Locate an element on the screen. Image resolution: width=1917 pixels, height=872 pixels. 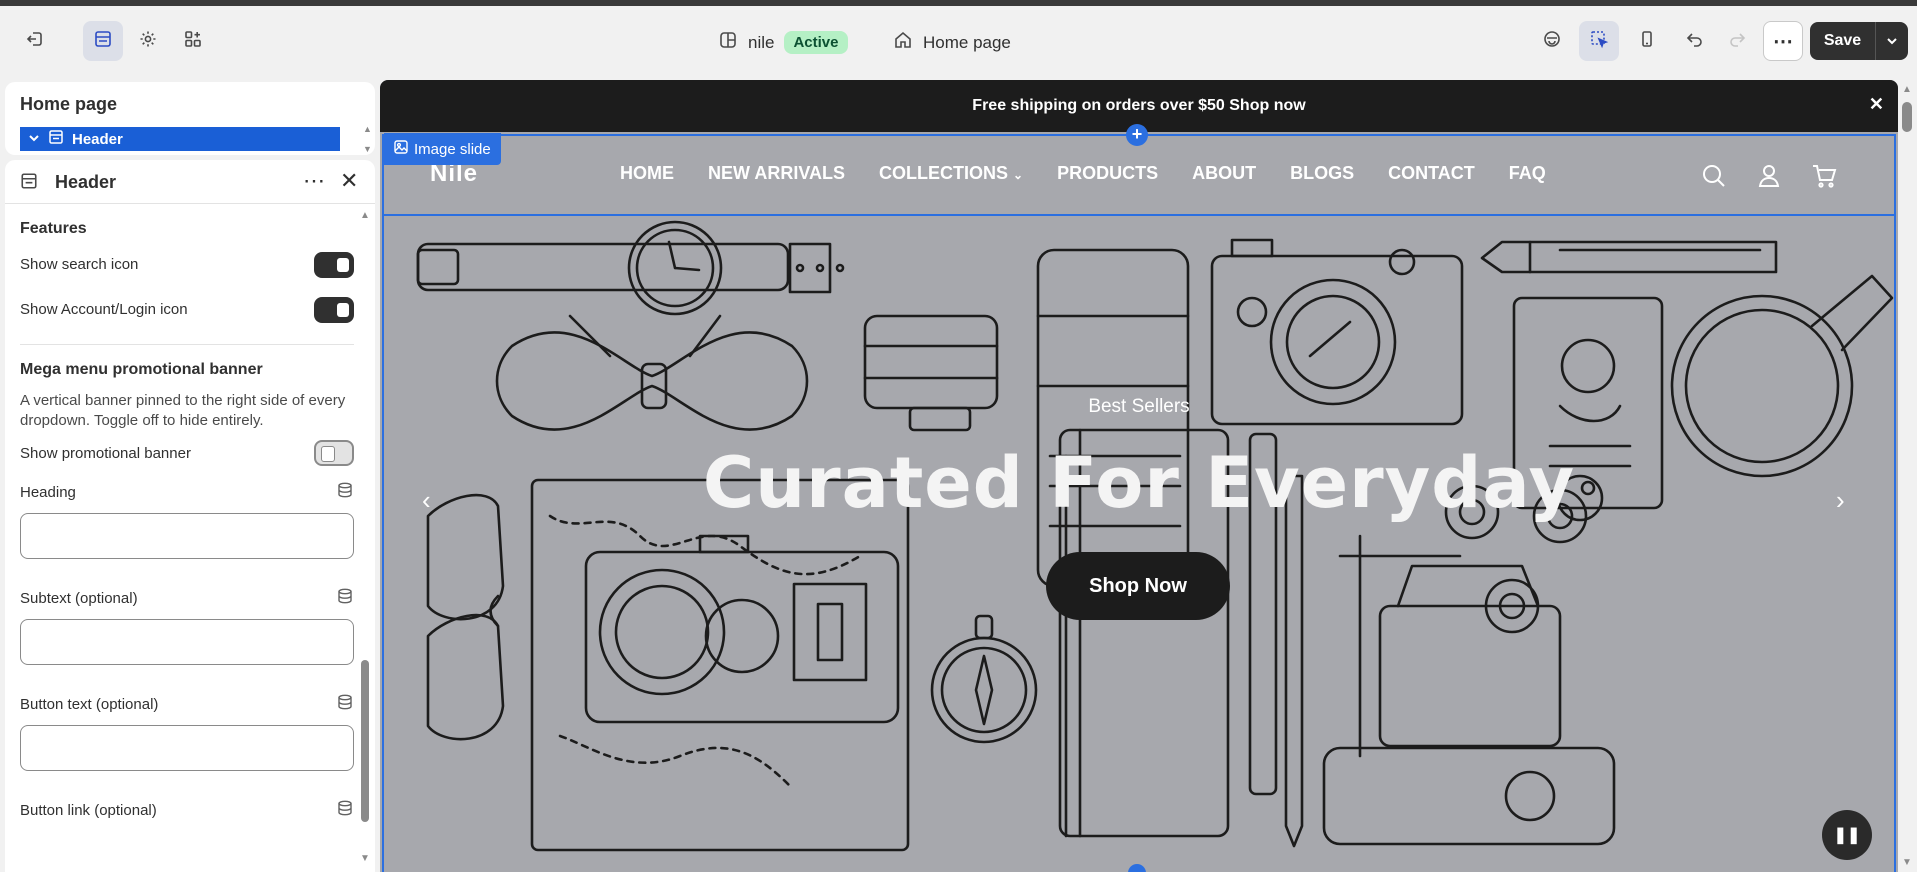
undo-button is located at coordinates (1695, 41).